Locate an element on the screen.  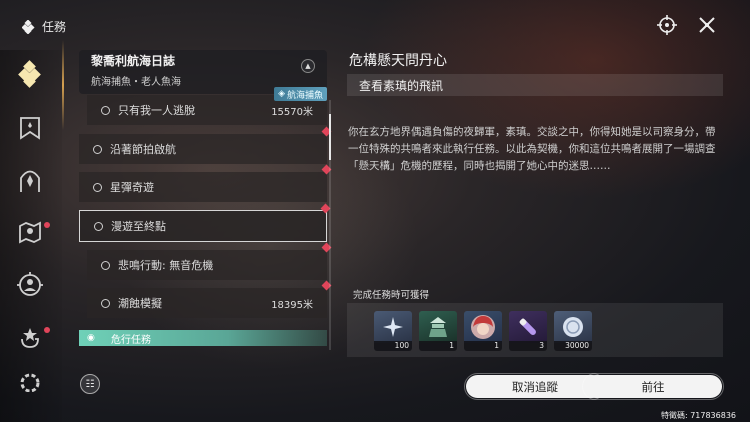
reward-item: 3 is located at coordinates (528, 331).